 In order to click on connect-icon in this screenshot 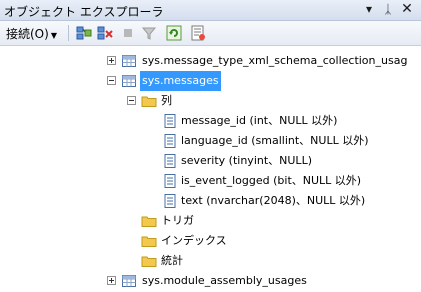, I will do `click(84, 33)`.